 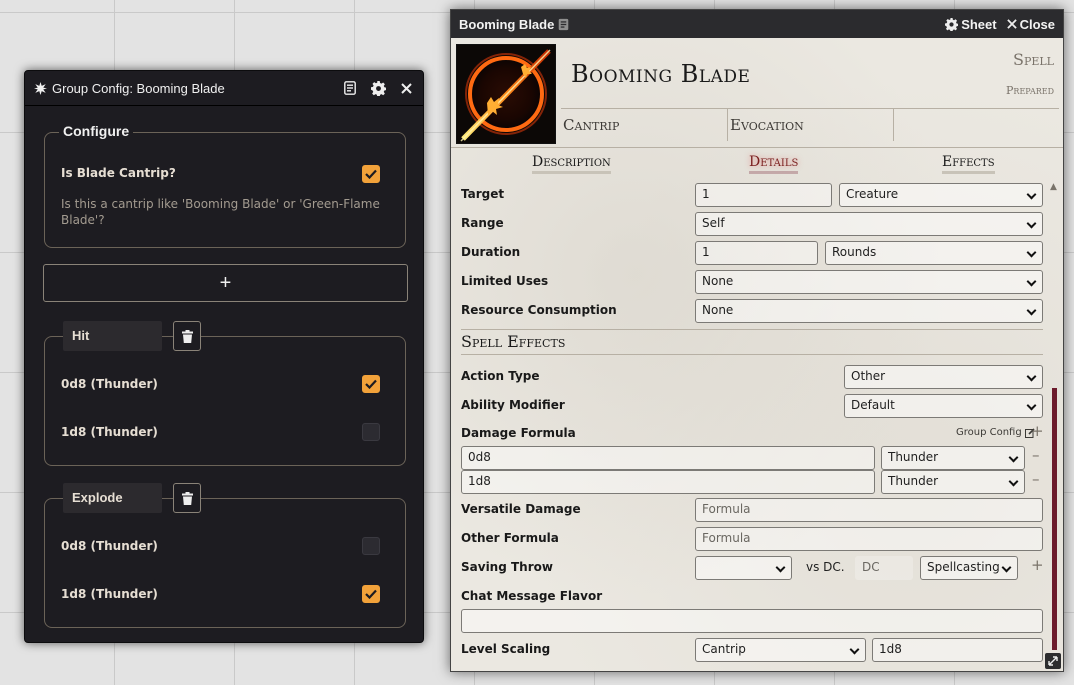 I want to click on ability-modifier-label: Ability Modifier, so click(x=513, y=405).